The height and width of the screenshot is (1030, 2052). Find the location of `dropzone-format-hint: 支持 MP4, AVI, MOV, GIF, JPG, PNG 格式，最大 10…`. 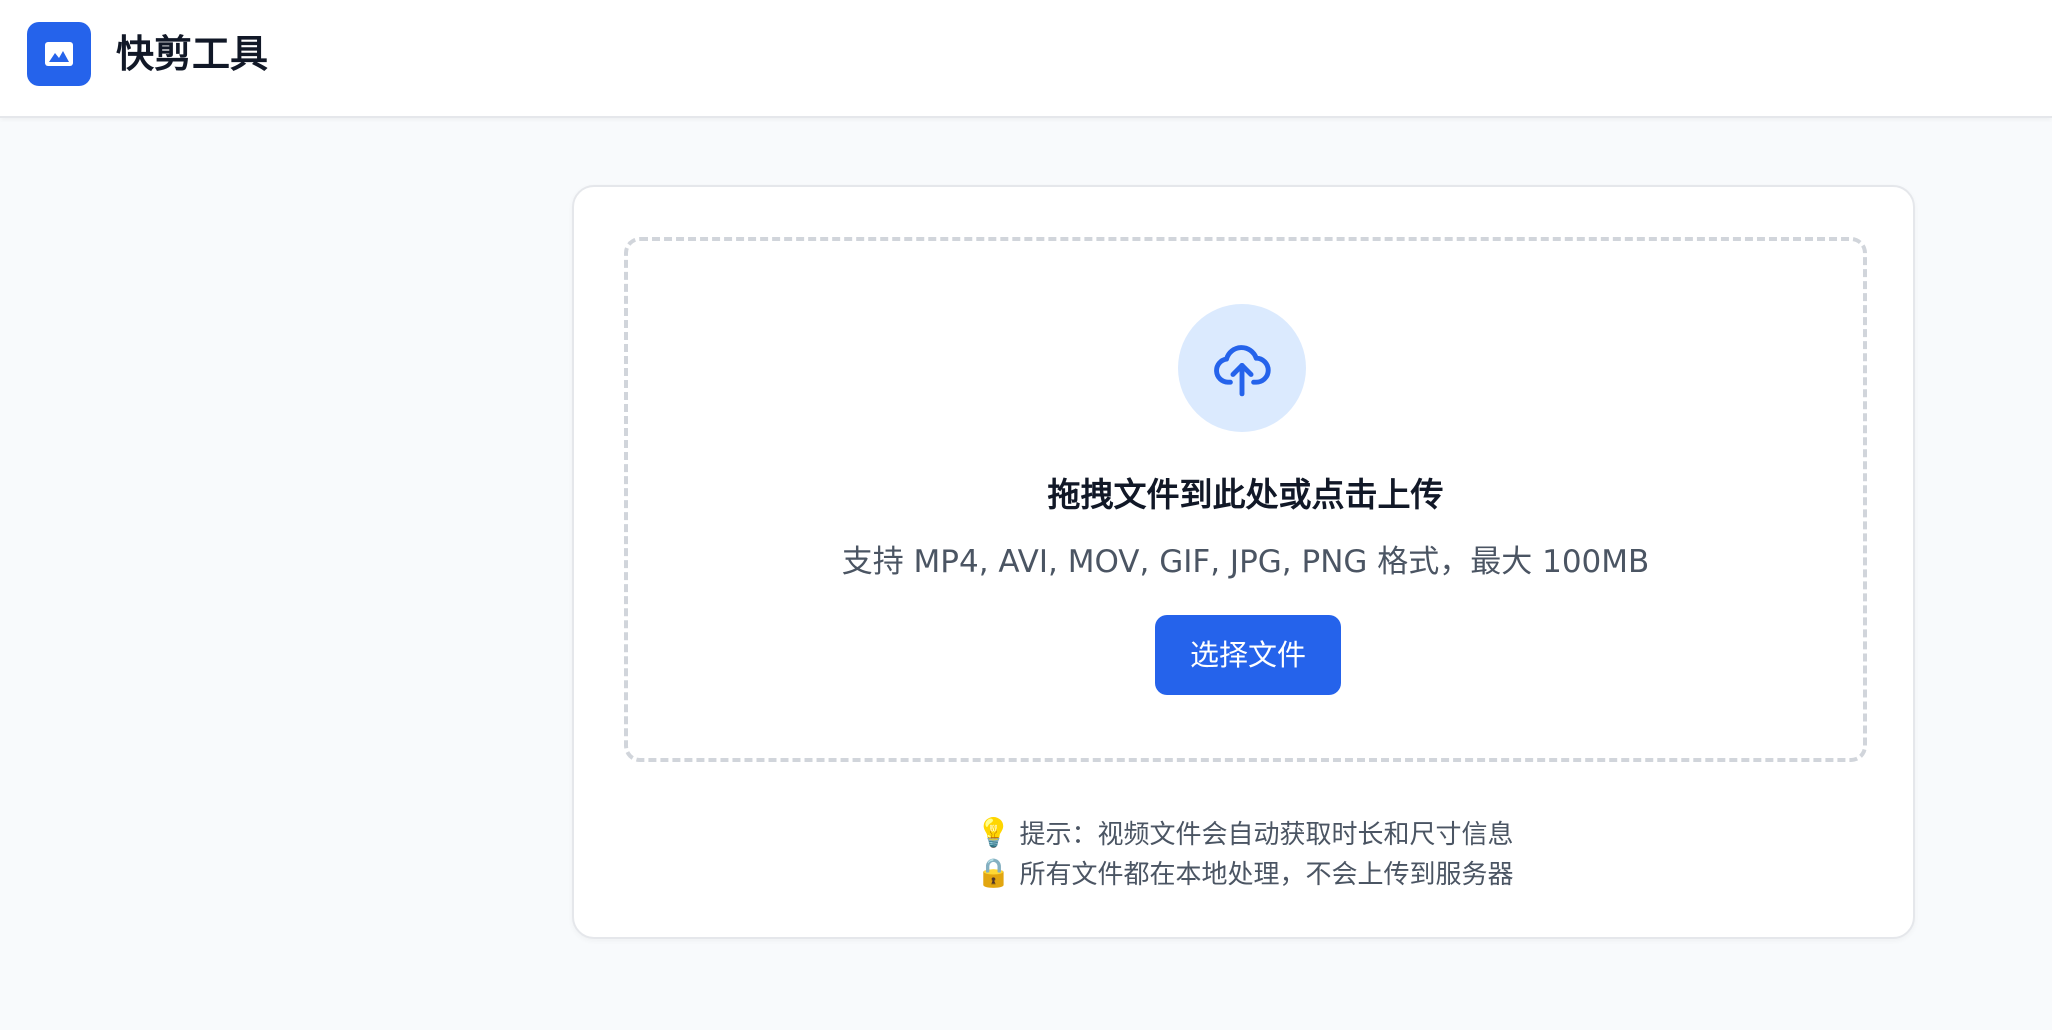

dropzone-format-hint: 支持 MP4, AVI, MOV, GIF, JPG, PNG 格式，最大 10… is located at coordinates (1245, 562).